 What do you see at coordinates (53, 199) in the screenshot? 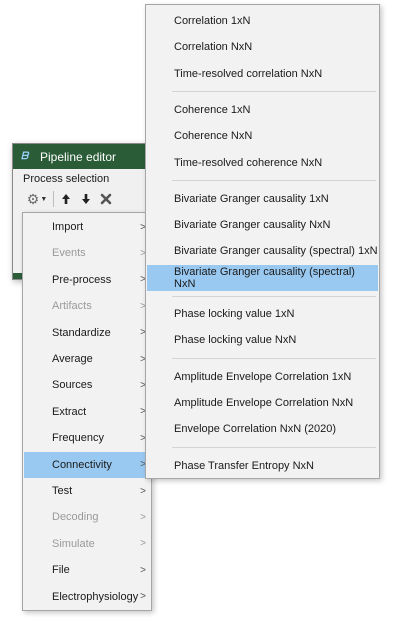
I see `toolbar-separator` at bounding box center [53, 199].